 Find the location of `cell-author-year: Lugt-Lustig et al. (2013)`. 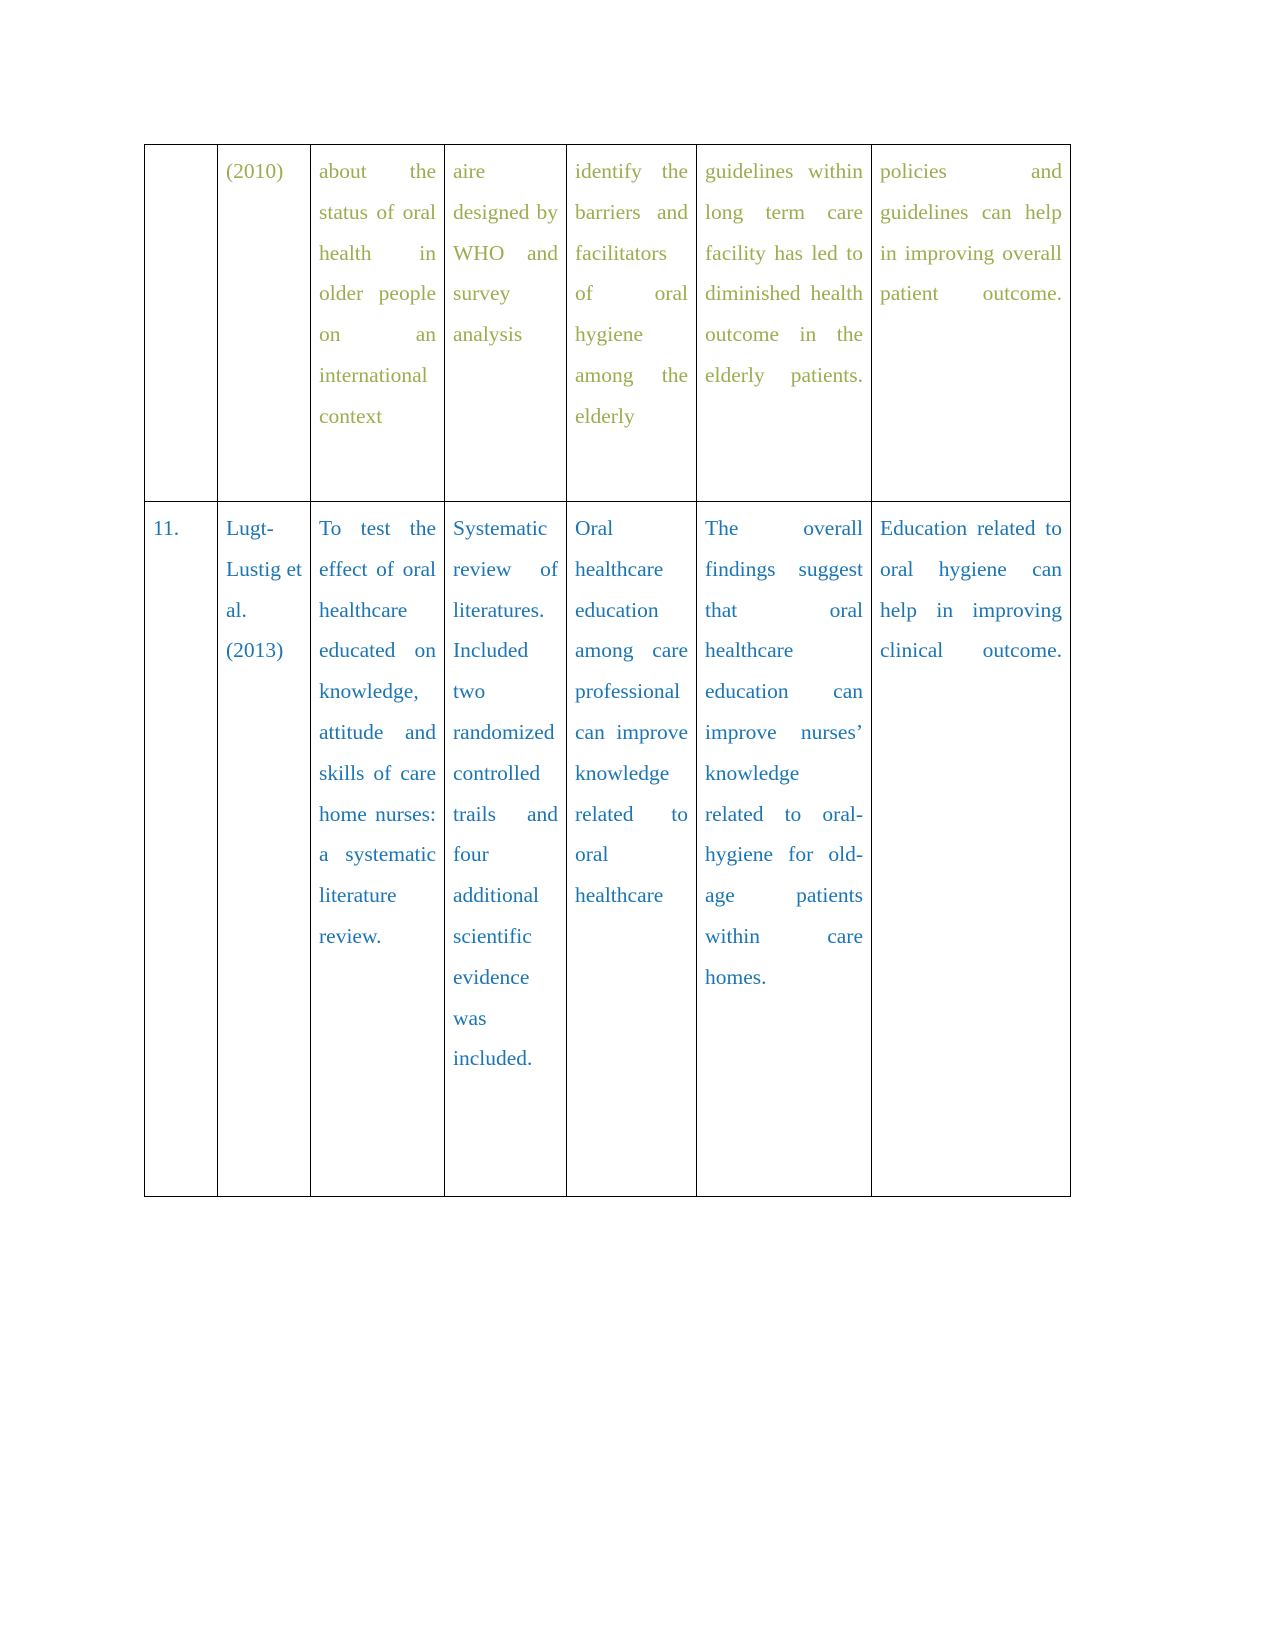

cell-author-year: Lugt-Lustig et al. (2013) is located at coordinates (264, 849).